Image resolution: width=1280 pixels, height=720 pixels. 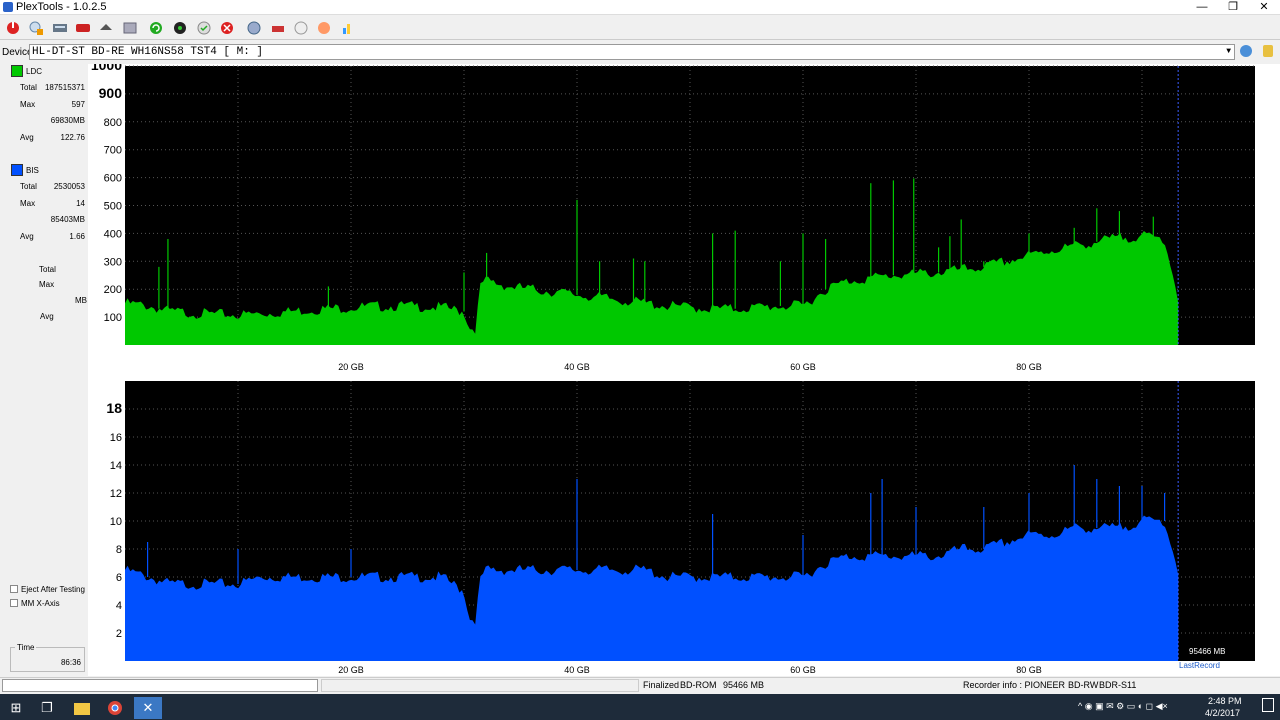 I want to click on y-tick-label: 600, so click(x=113, y=179).